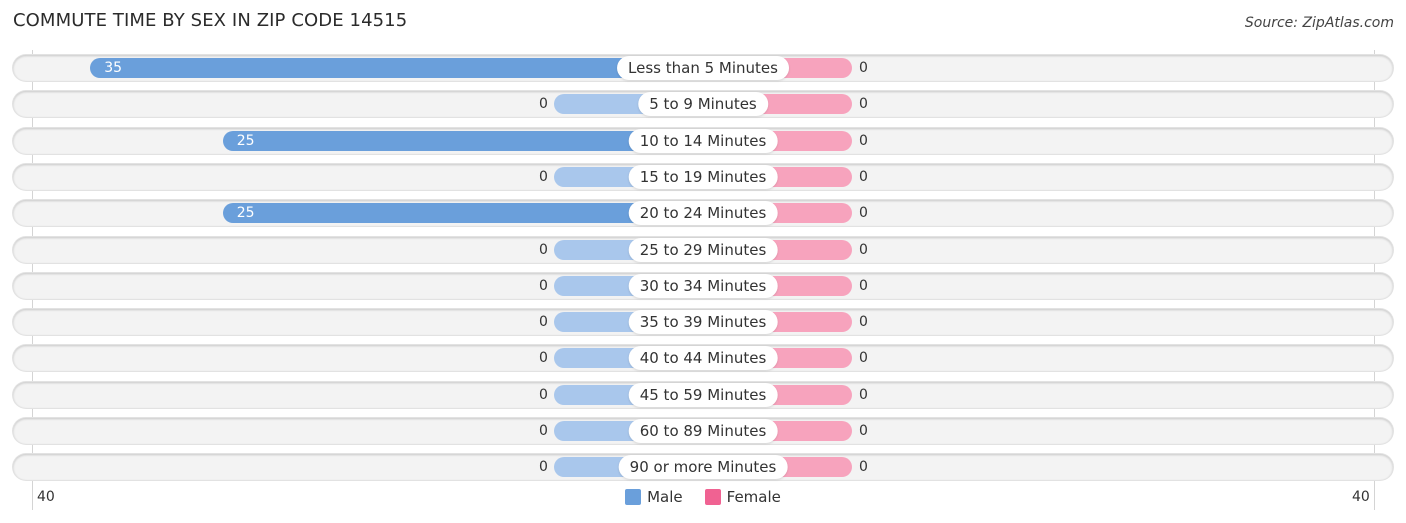 The image size is (1406, 523). Describe the element at coordinates (703, 467) in the screenshot. I see `category-label: 90 or more Minutes` at that location.